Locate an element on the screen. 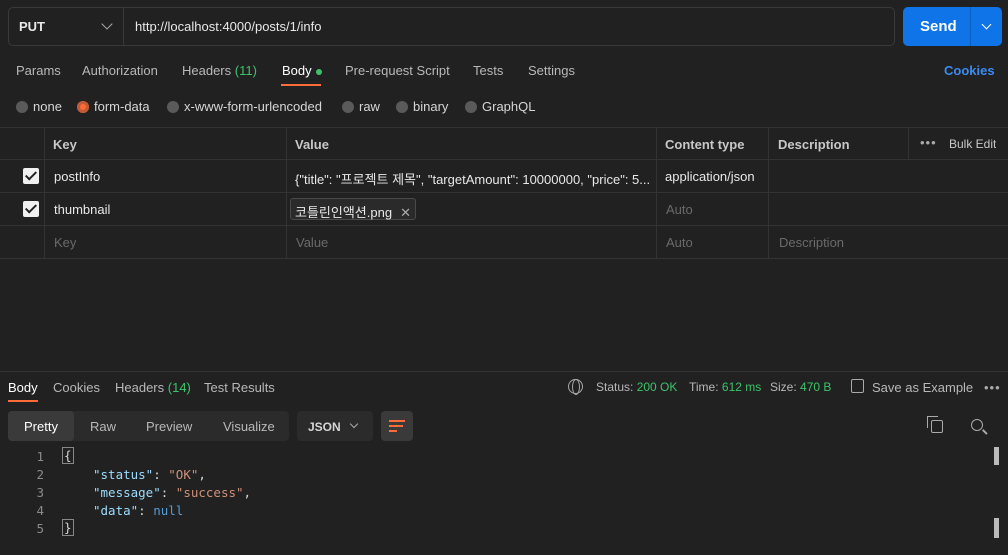 Image resolution: width=1008 pixels, height=555 pixels. key-input: Key is located at coordinates (65, 242).